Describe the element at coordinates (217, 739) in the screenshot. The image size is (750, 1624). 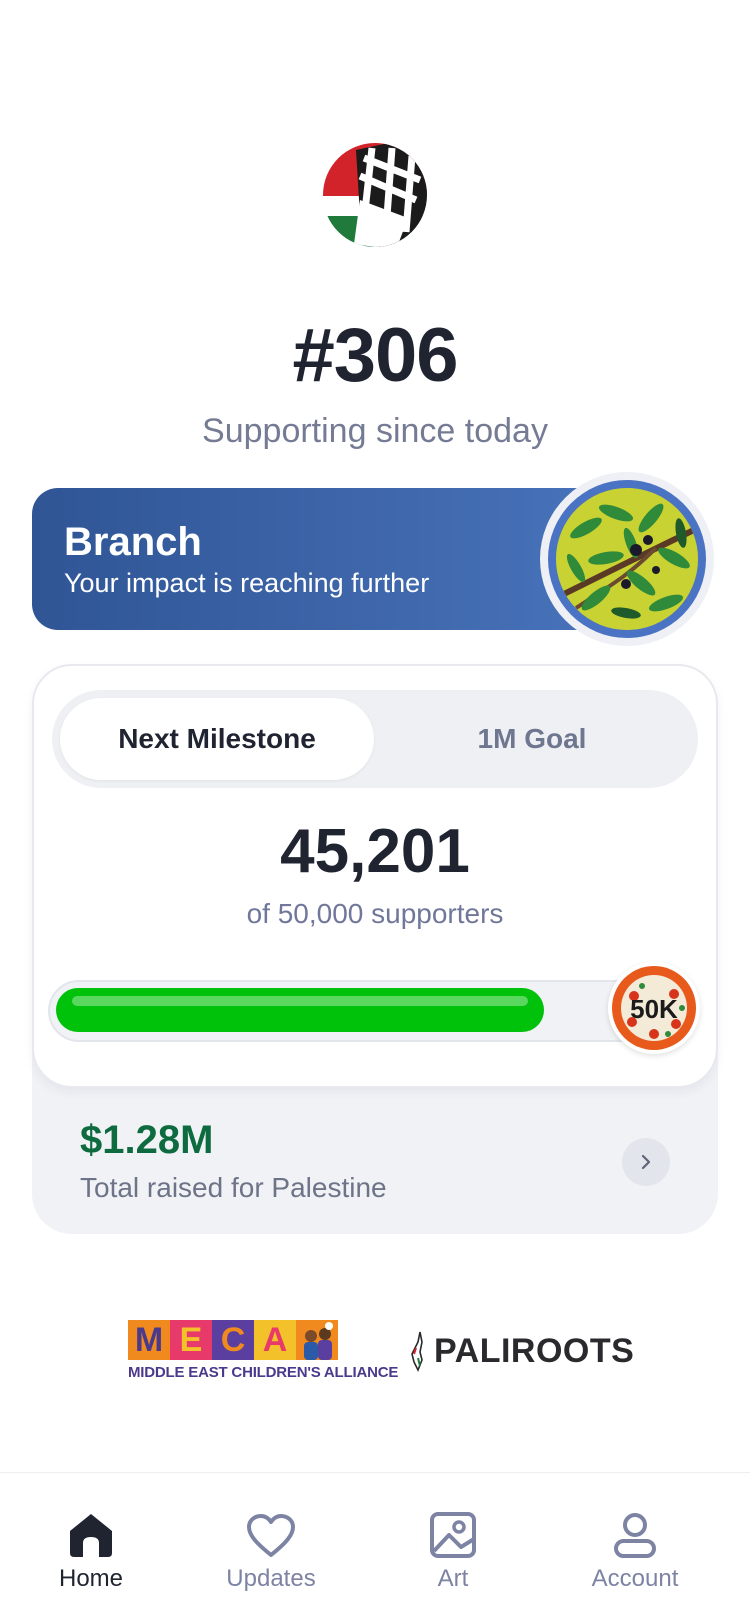
I see `tab-next-milestone: Next Milestone` at that location.